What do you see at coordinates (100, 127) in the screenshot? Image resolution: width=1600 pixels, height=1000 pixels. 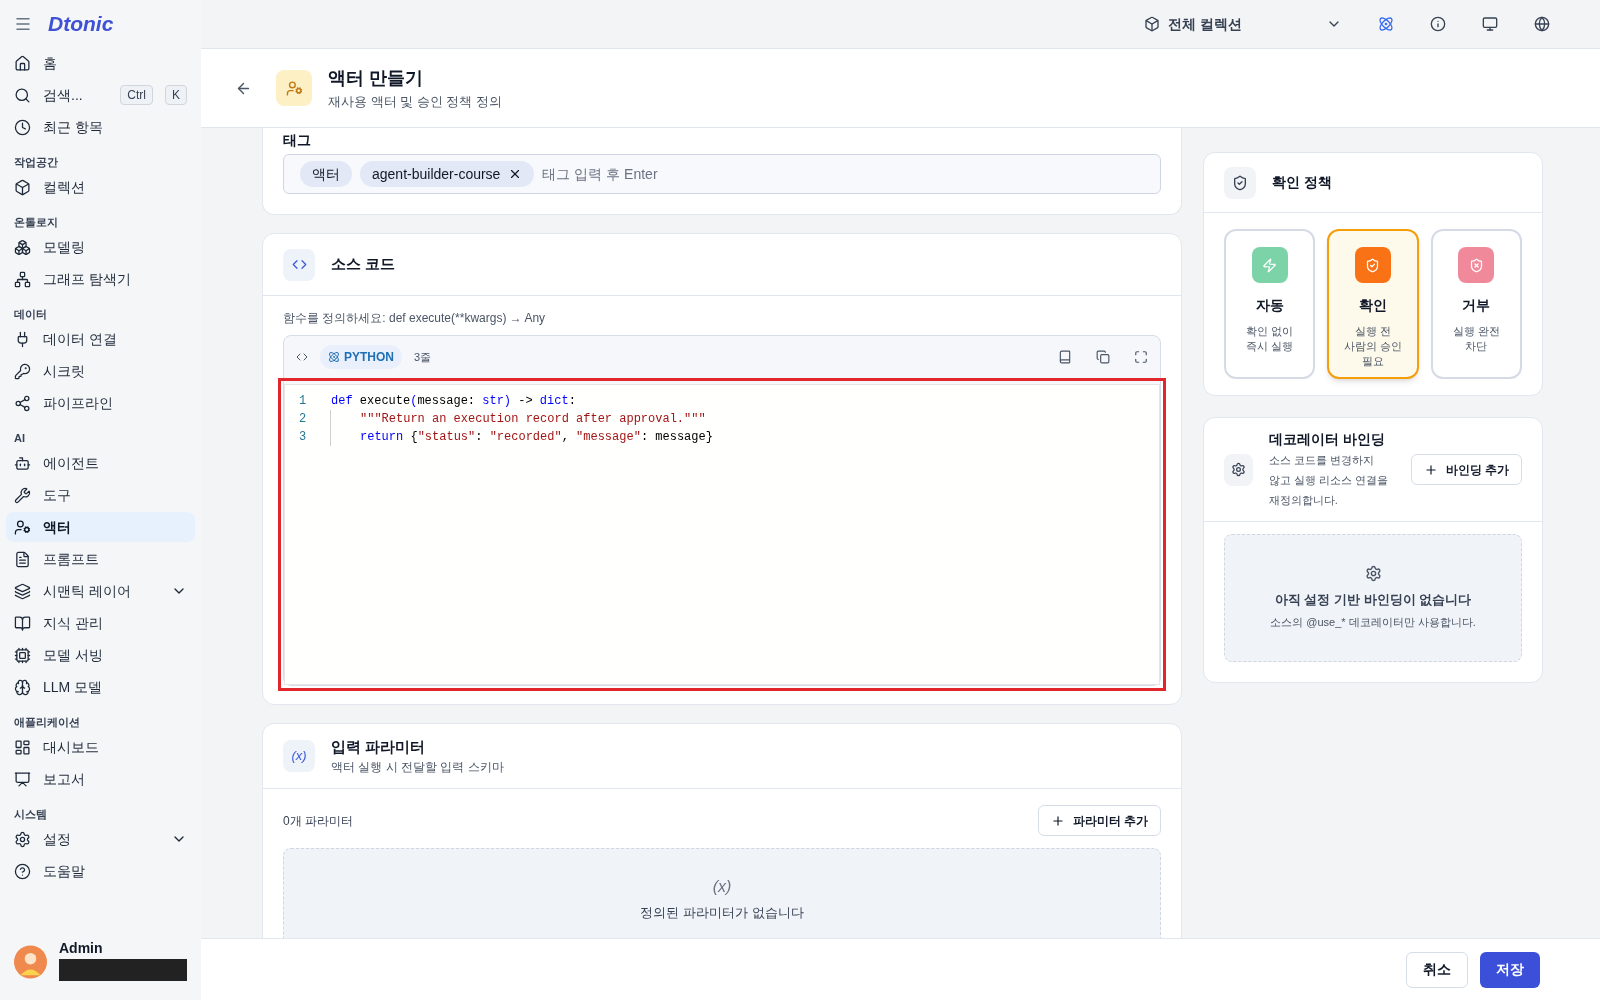 I see `sidebar-item: 최근 항목` at bounding box center [100, 127].